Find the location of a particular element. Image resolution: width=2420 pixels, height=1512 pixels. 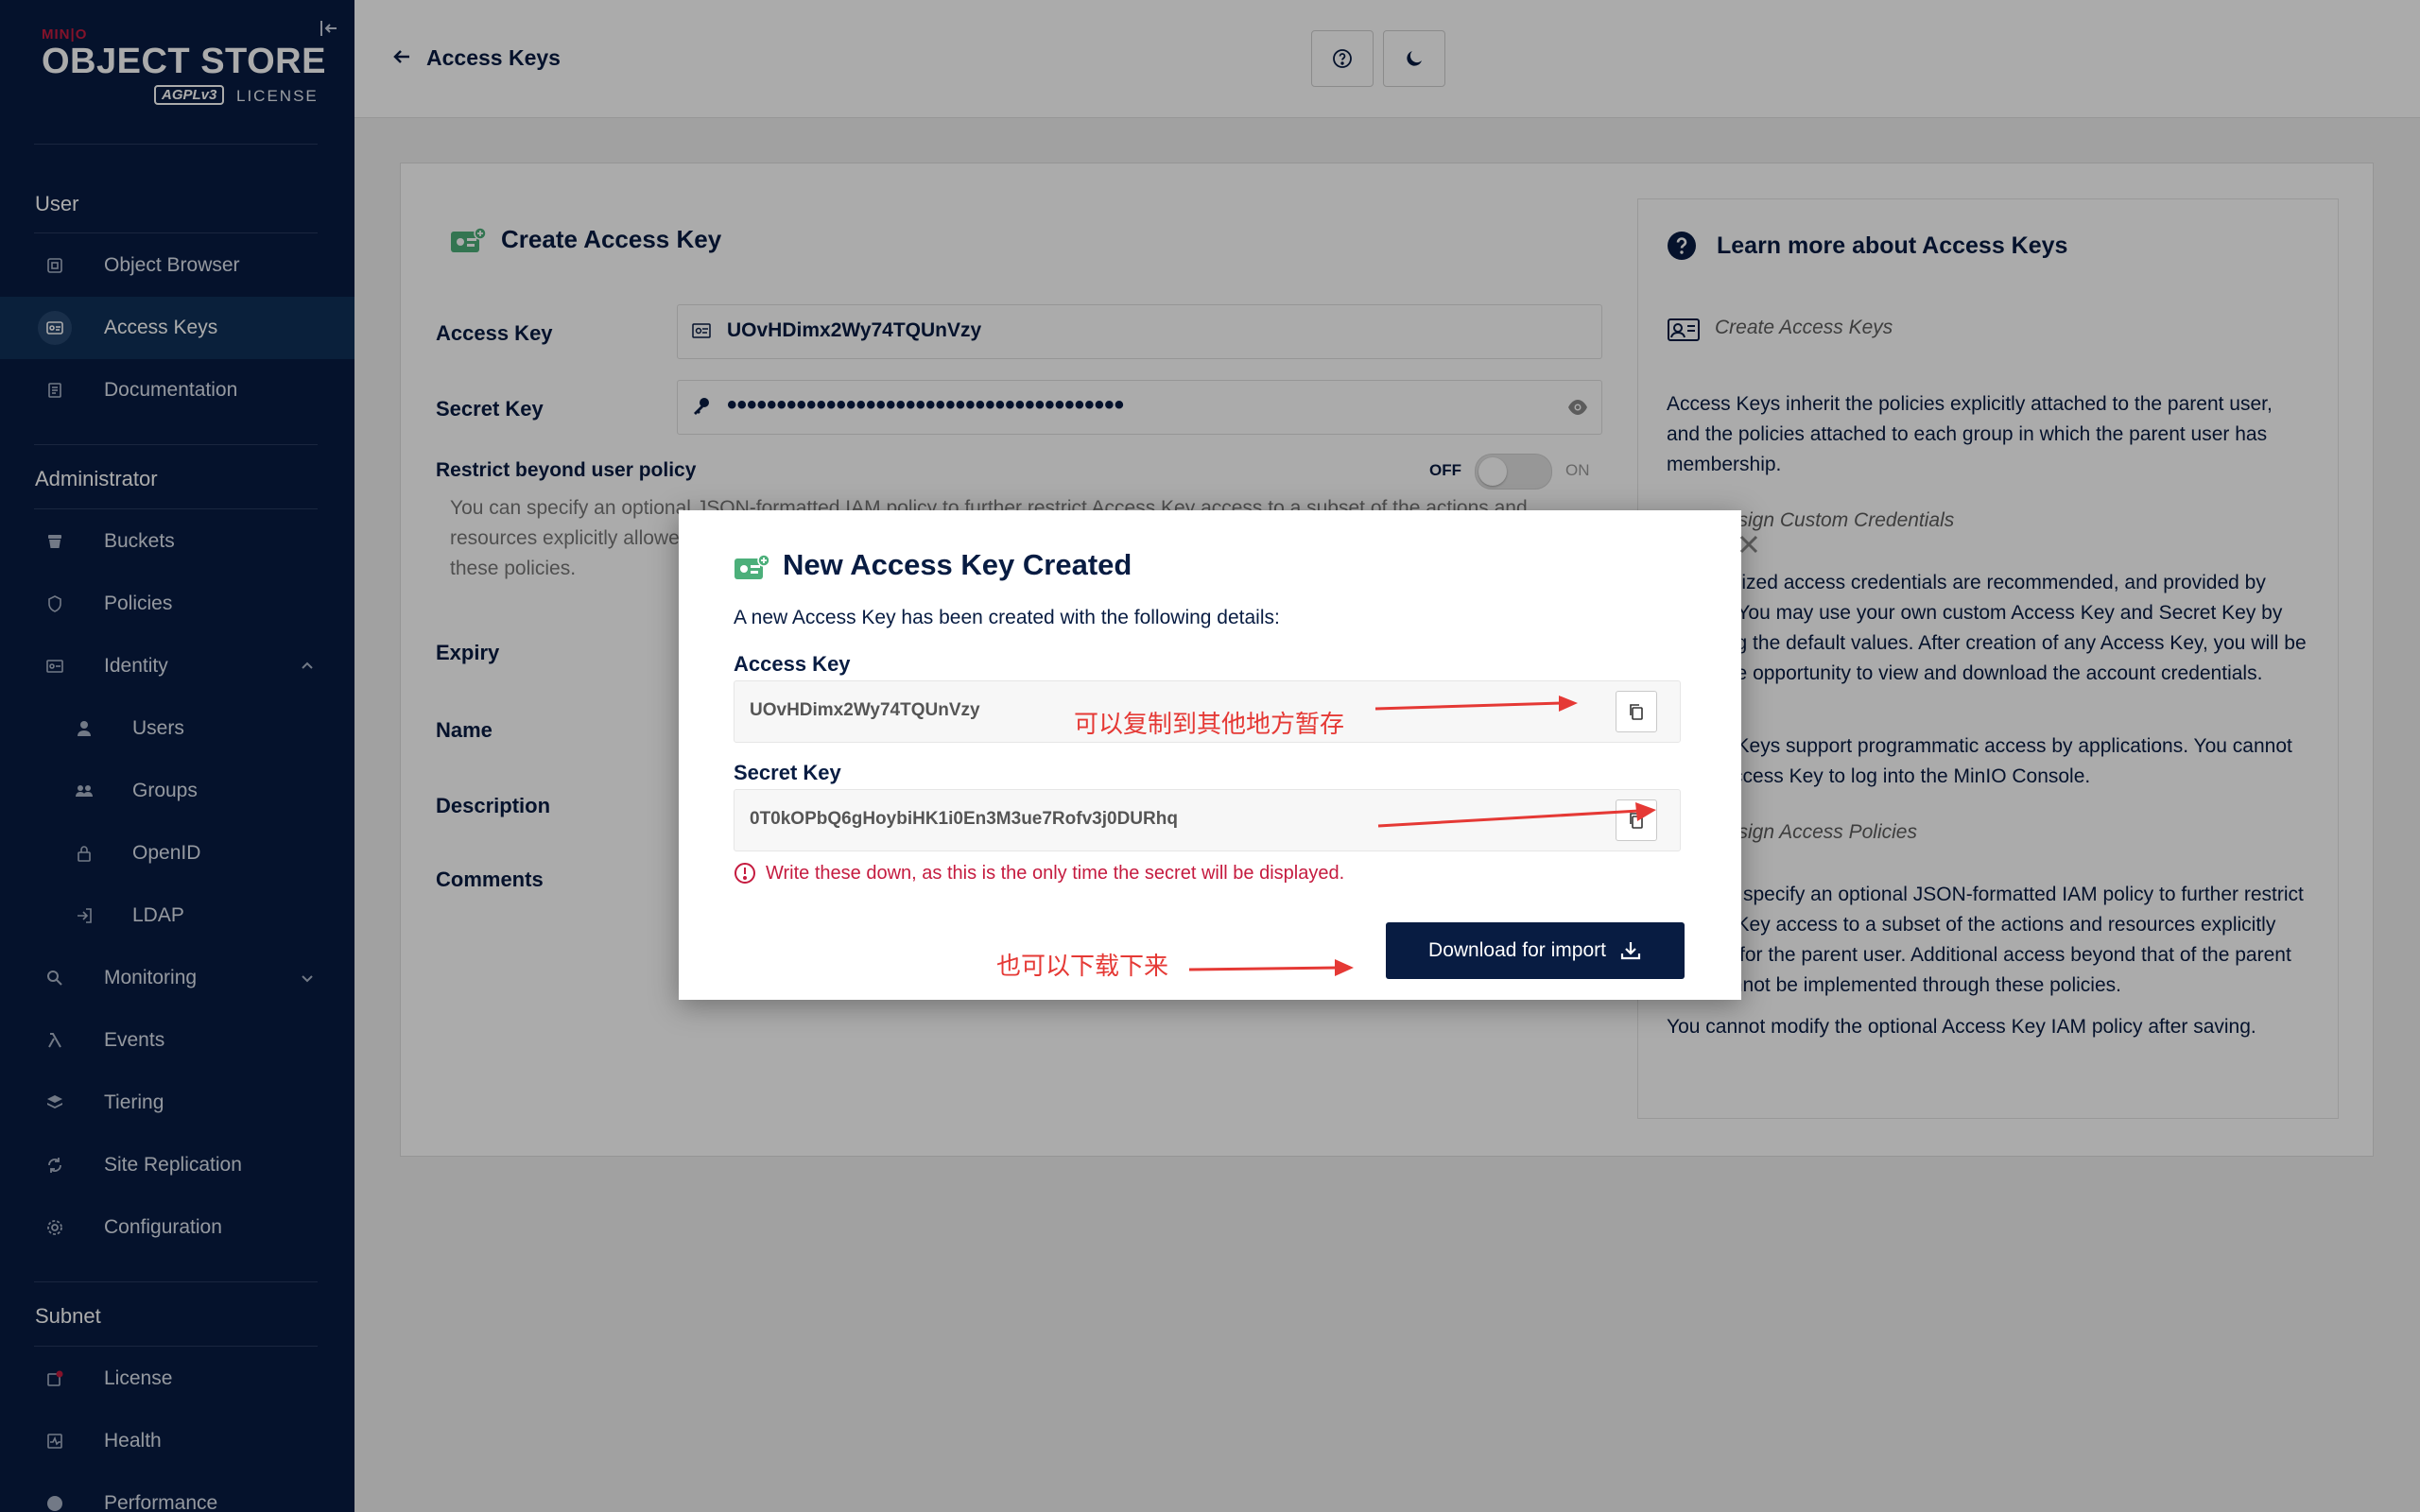

download-for-import-button: Download for import is located at coordinates (1535, 950).